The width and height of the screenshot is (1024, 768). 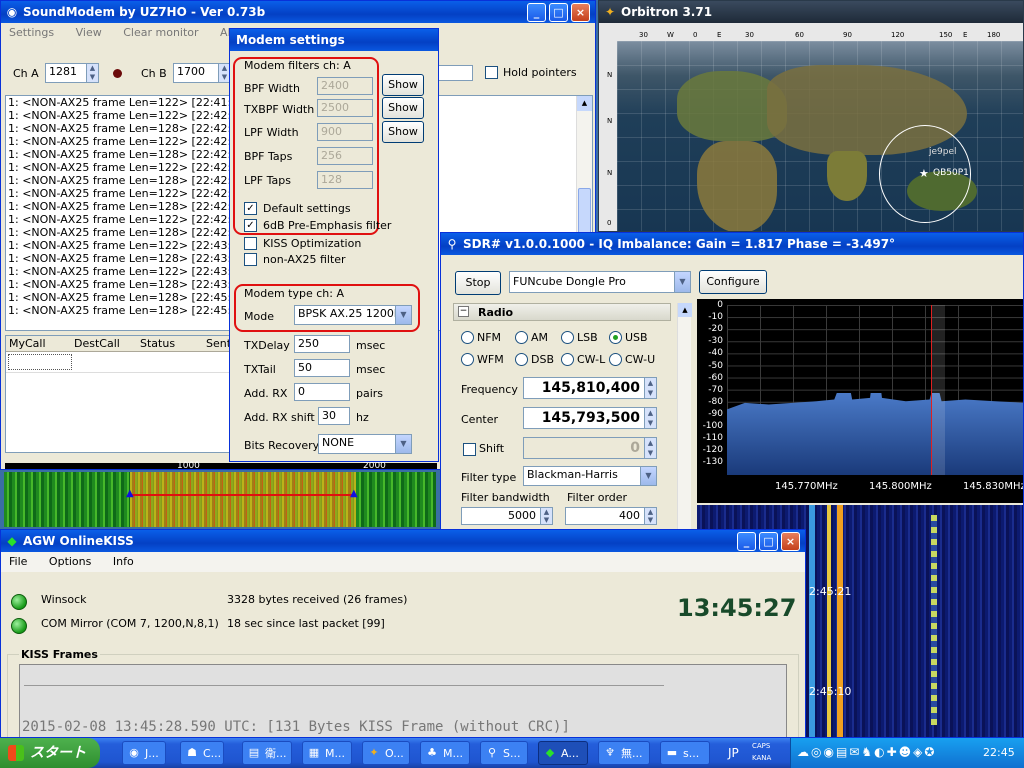 What do you see at coordinates (31, 32) in the screenshot?
I see `menu-settings: Settings` at bounding box center [31, 32].